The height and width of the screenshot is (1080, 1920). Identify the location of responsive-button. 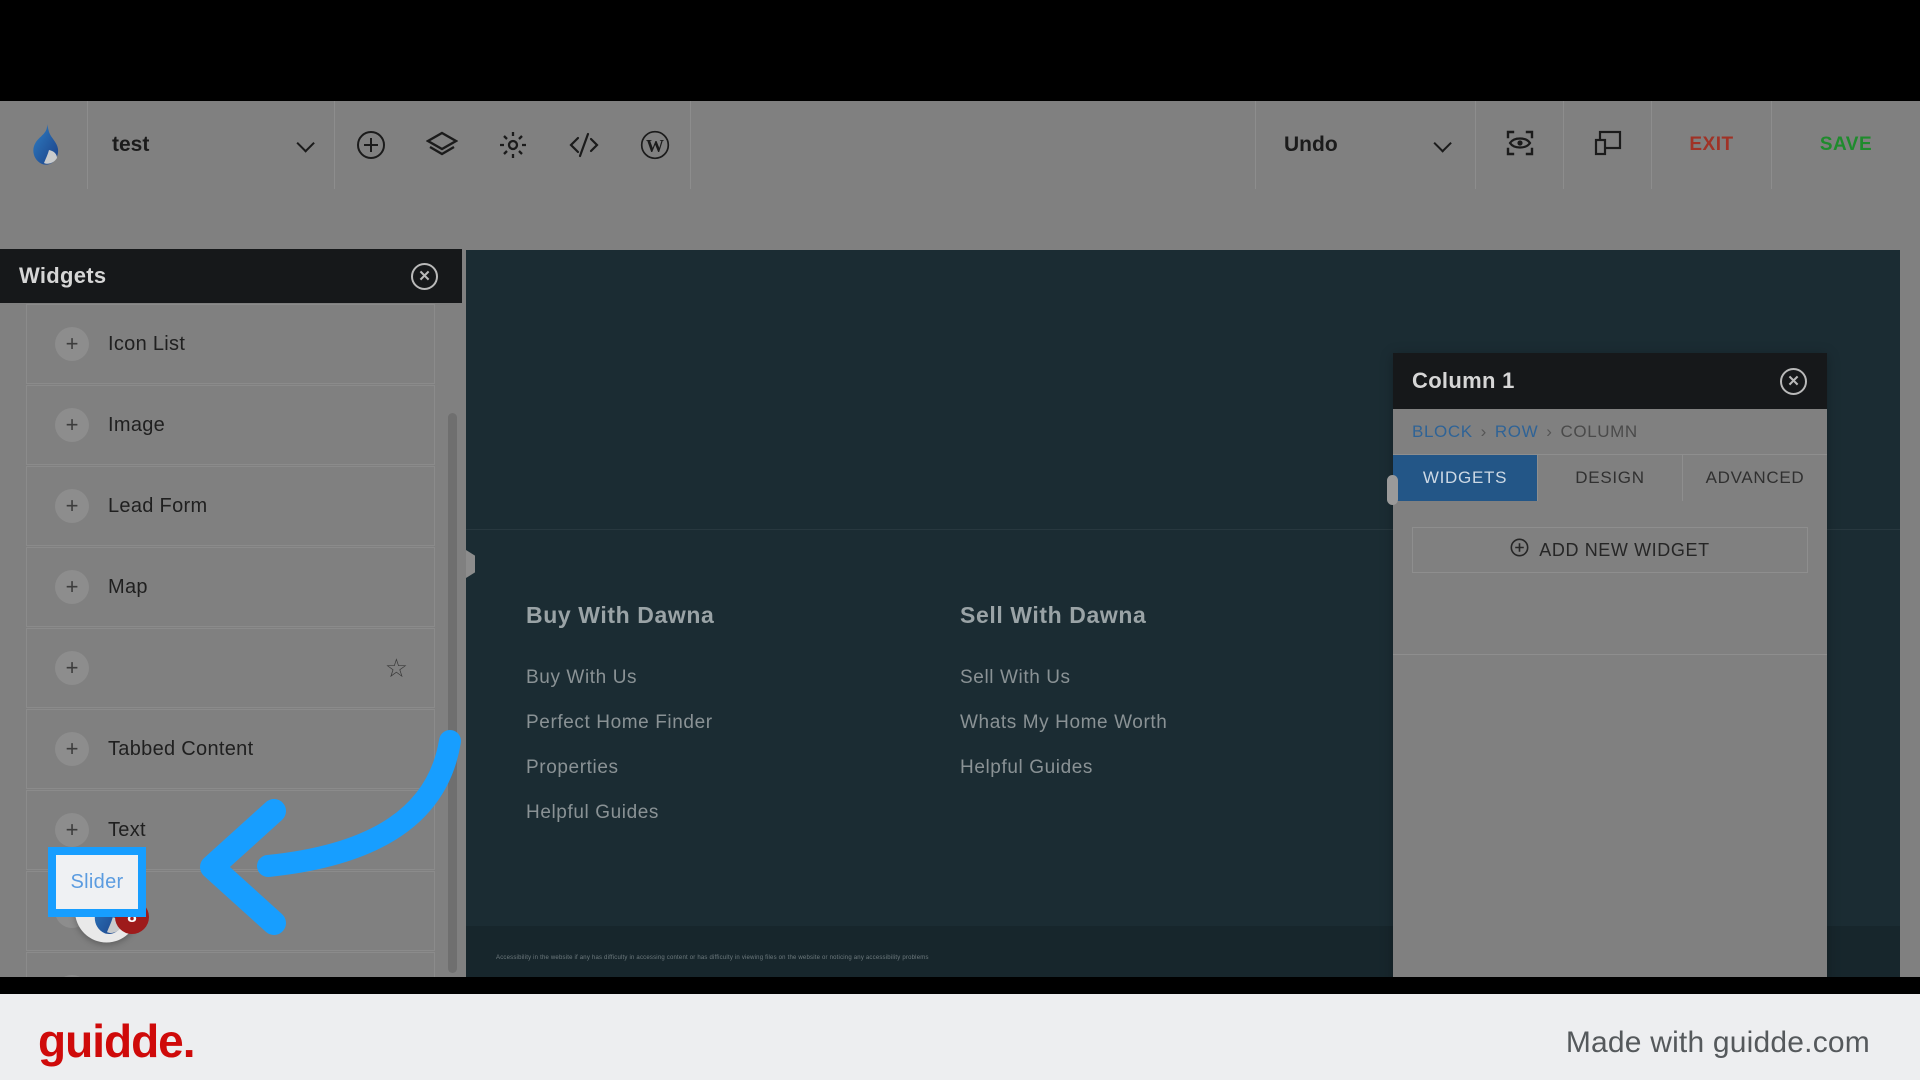
(1608, 145).